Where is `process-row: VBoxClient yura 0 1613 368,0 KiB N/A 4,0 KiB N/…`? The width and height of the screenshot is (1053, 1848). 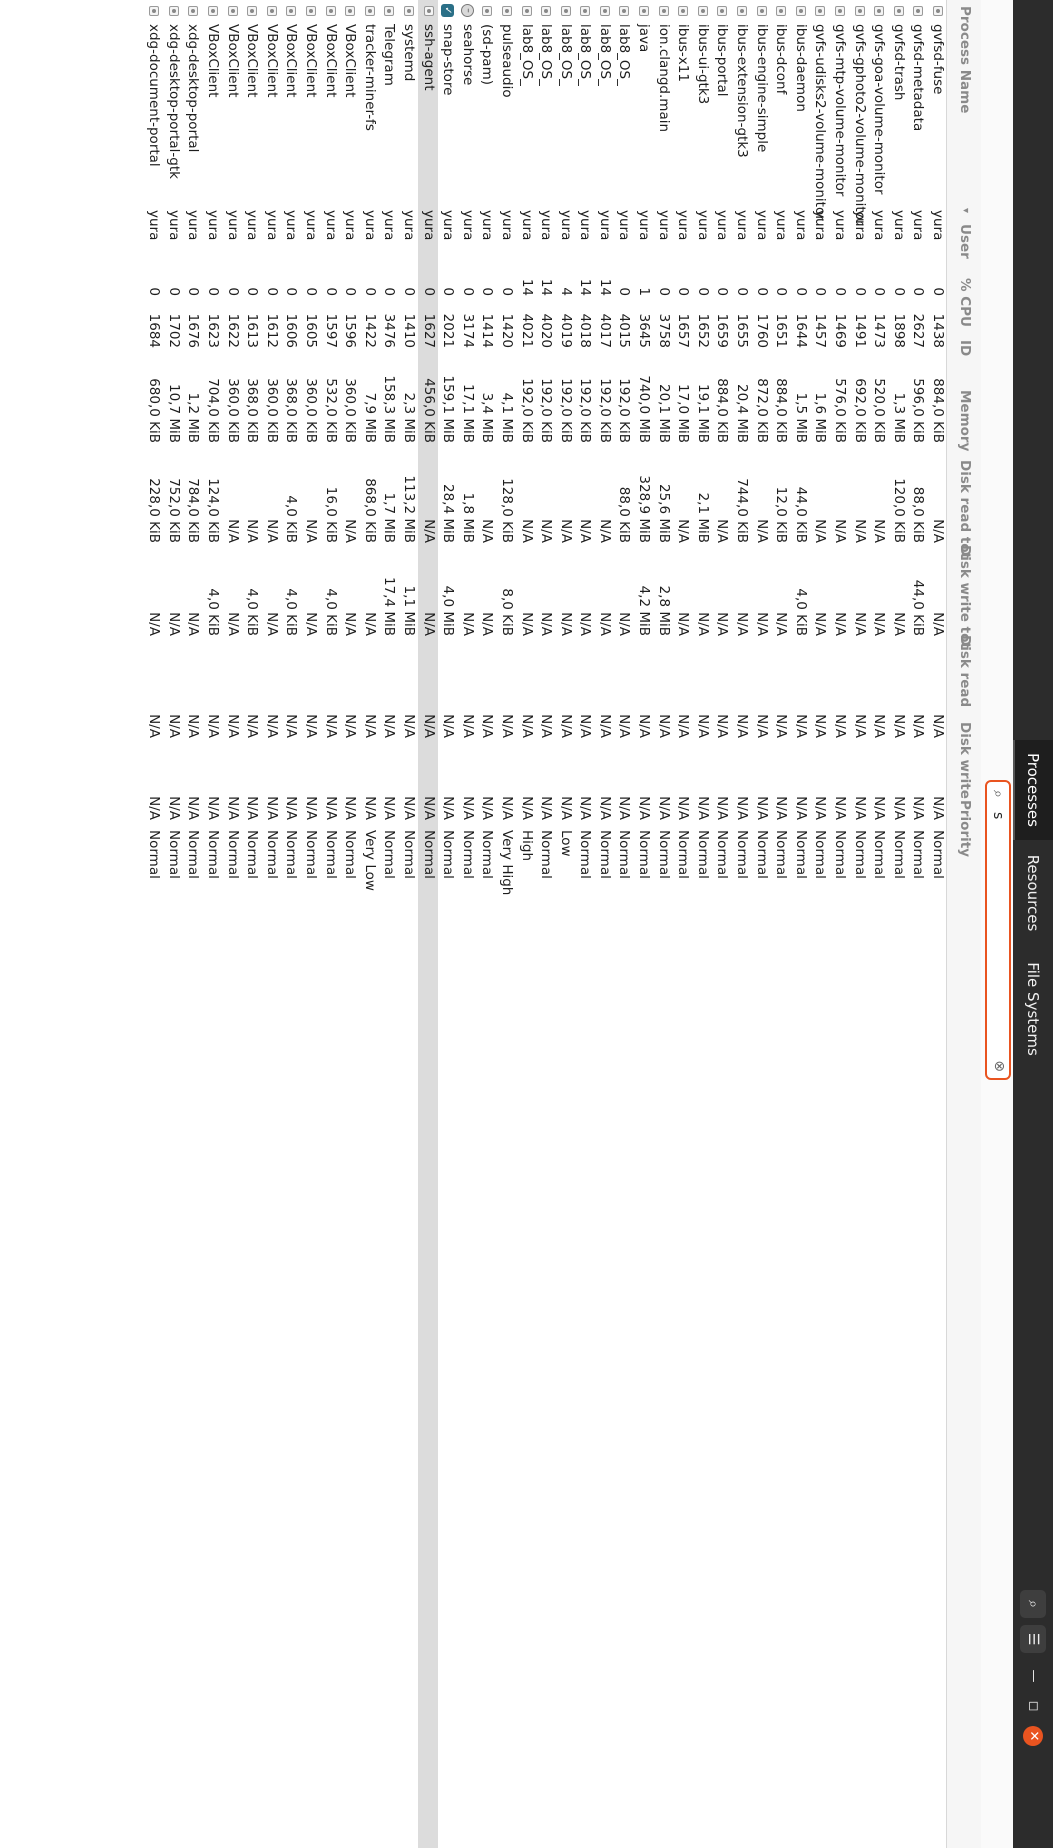 process-row: VBoxClient yura 0 1613 368,0 KiB N/A 4,0 KiB N/… is located at coordinates (252, 924).